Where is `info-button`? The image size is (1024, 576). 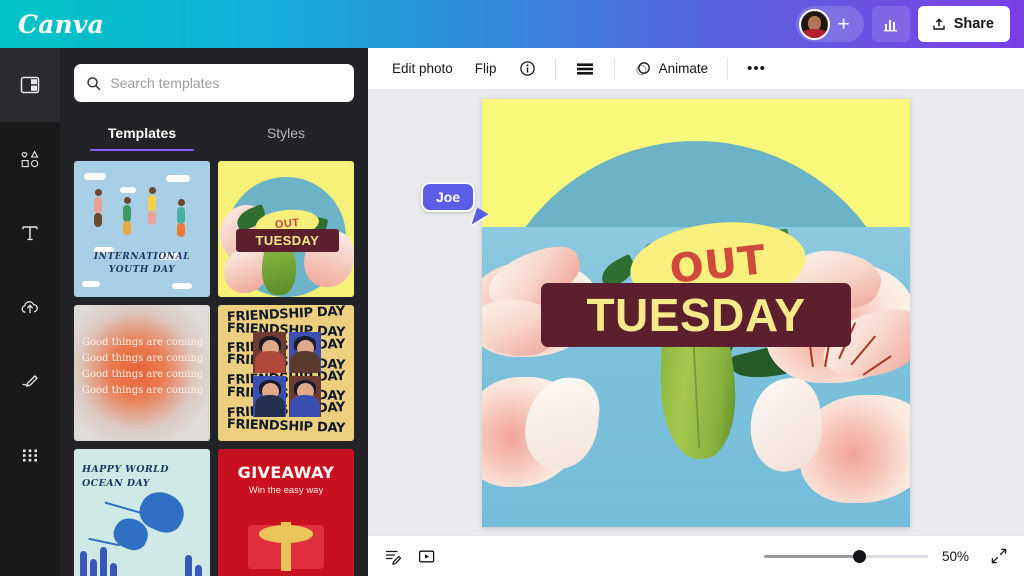 info-button is located at coordinates (527, 68).